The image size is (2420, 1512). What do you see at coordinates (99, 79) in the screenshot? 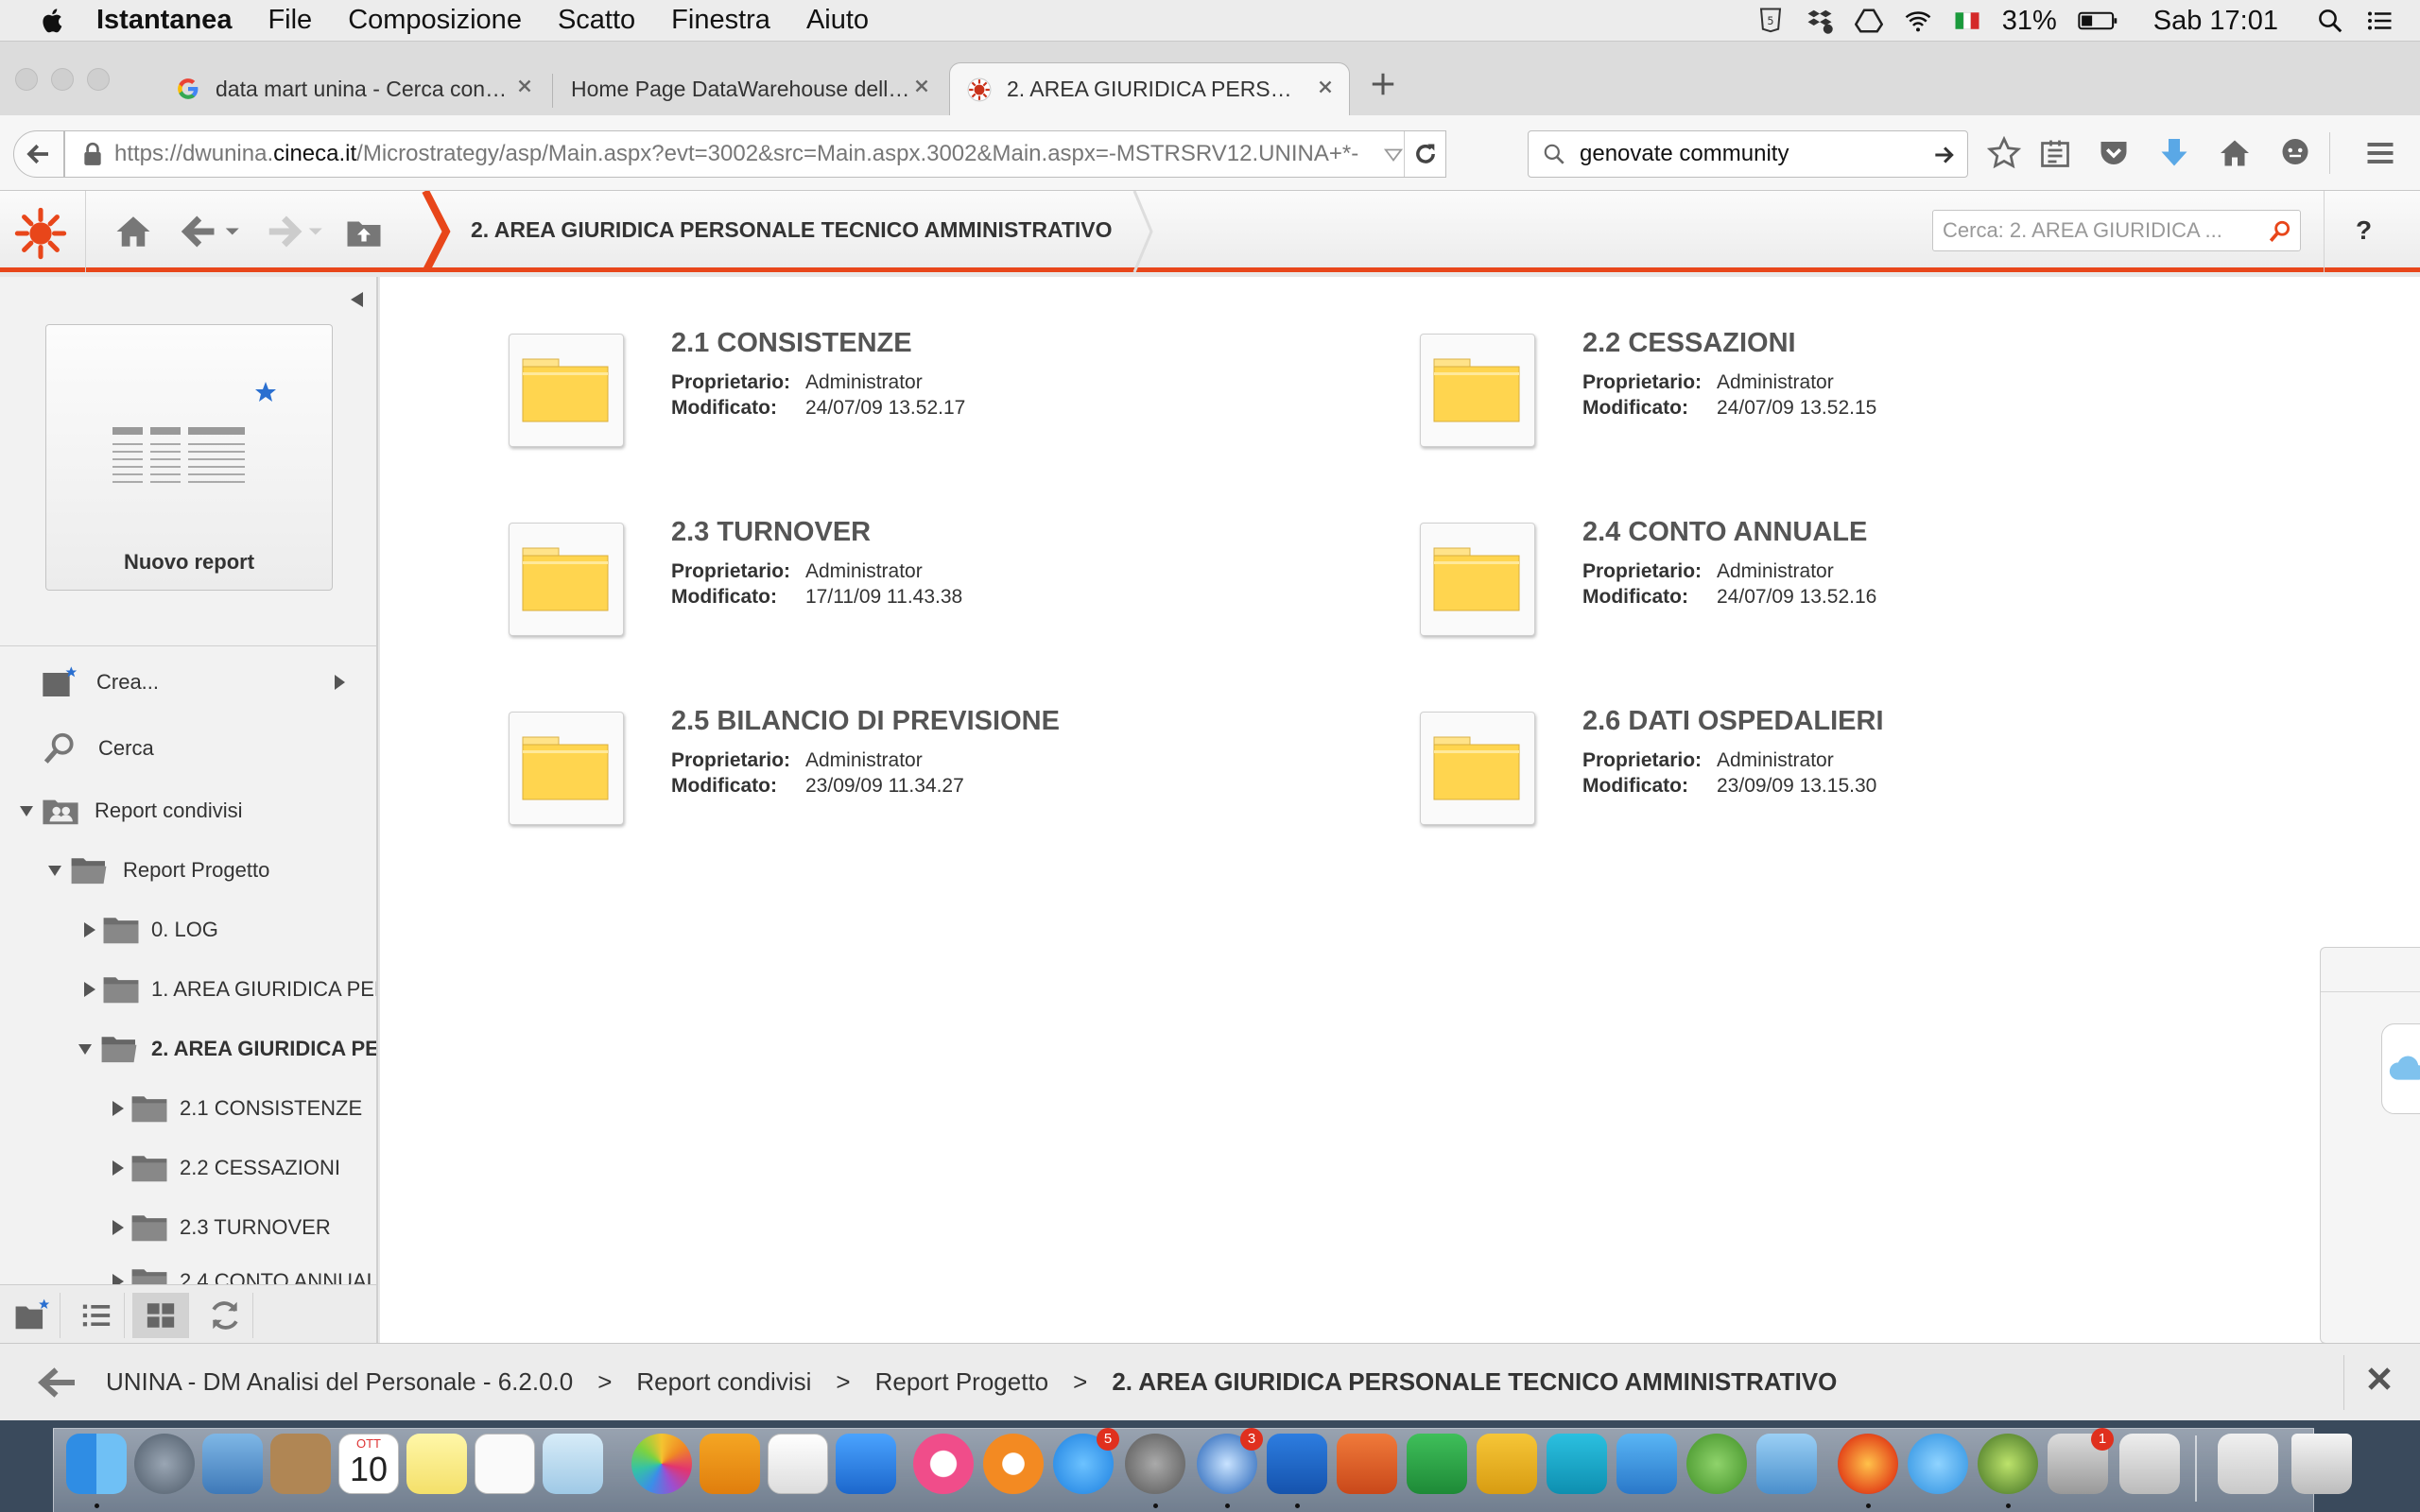
I see `window-zoom-button` at bounding box center [99, 79].